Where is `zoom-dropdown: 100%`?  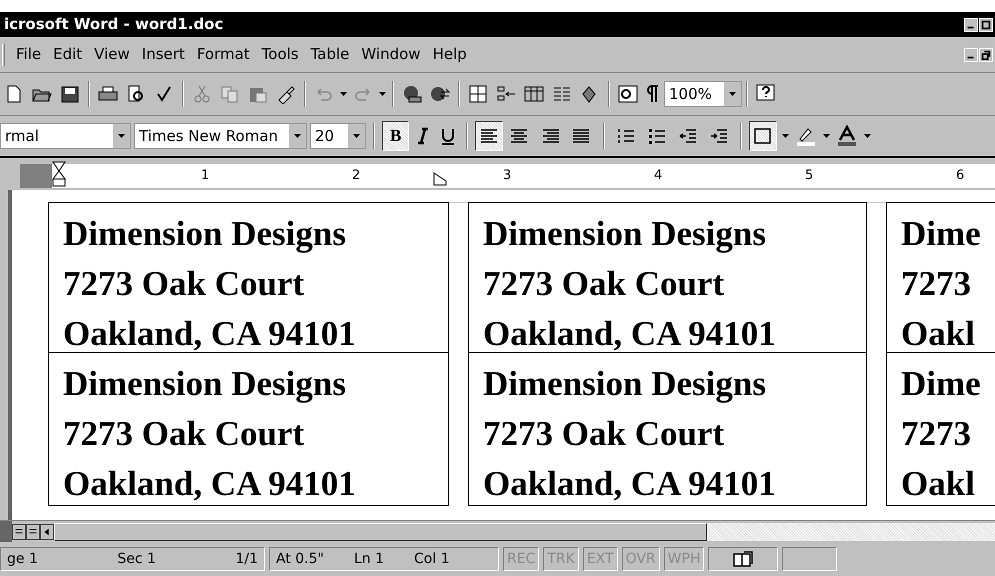 zoom-dropdown: 100% is located at coordinates (703, 94).